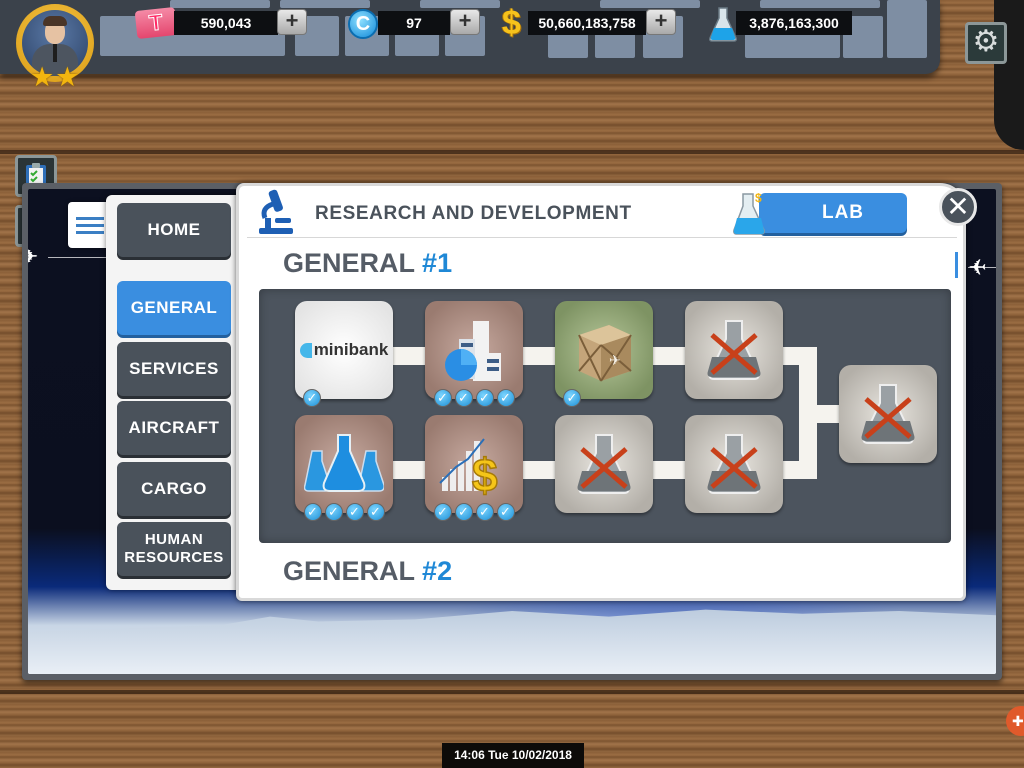 The width and height of the screenshot is (1024, 768). What do you see at coordinates (414, 23) in the screenshot?
I see `coins-value: 97` at bounding box center [414, 23].